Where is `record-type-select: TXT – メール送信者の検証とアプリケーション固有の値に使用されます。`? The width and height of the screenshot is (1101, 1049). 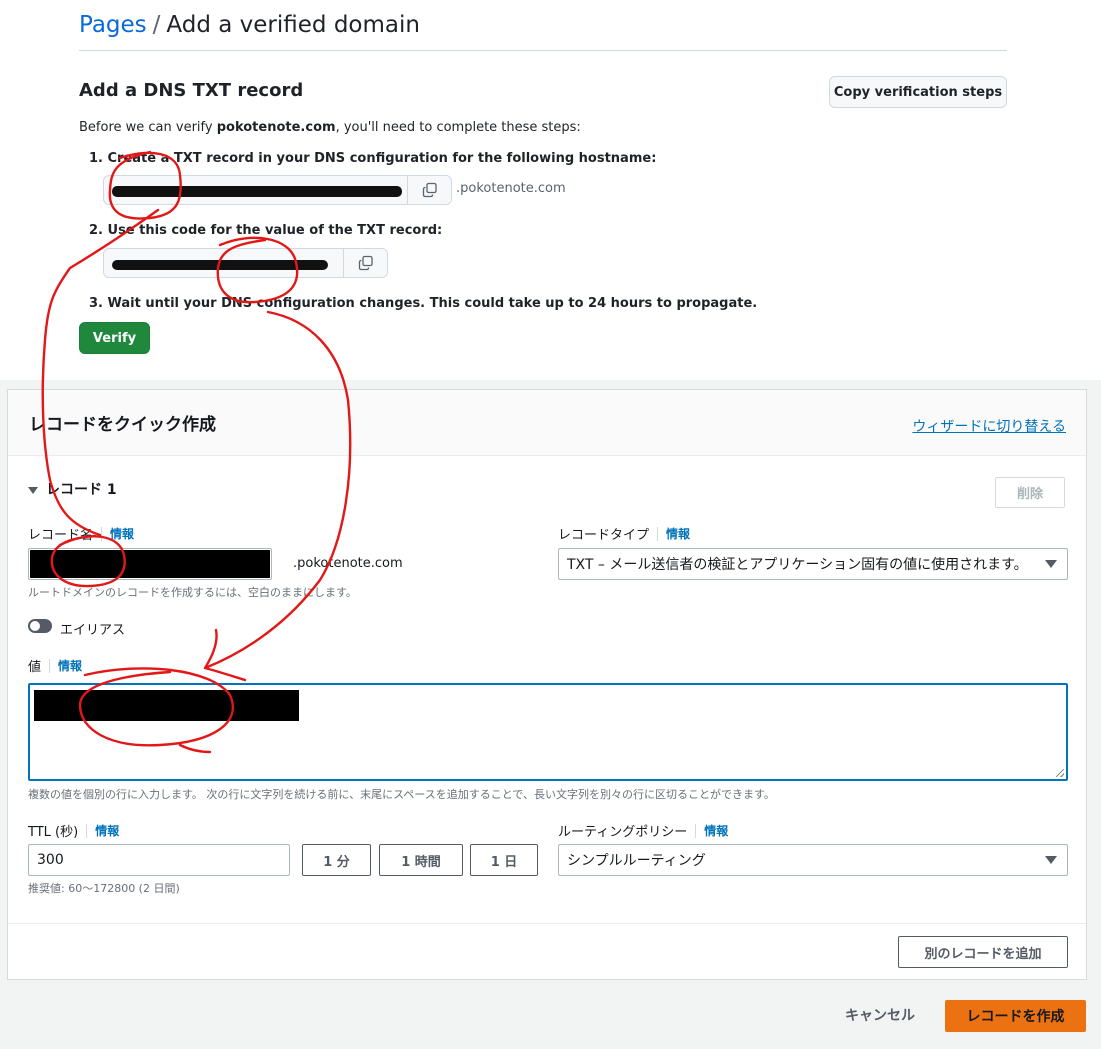 record-type-select: TXT – メール送信者の検証とアプリケーション固有の値に使用されます。 is located at coordinates (813, 564).